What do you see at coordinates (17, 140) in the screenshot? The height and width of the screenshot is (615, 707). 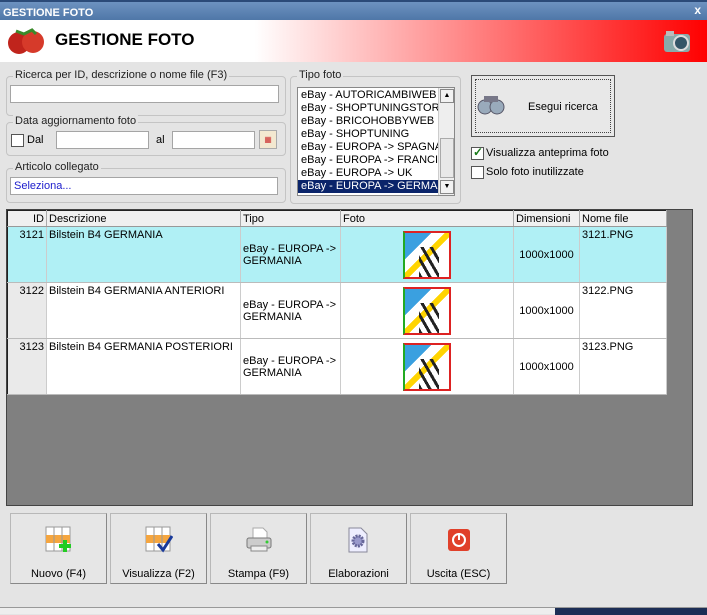 I see `date-enable-checkbox` at bounding box center [17, 140].